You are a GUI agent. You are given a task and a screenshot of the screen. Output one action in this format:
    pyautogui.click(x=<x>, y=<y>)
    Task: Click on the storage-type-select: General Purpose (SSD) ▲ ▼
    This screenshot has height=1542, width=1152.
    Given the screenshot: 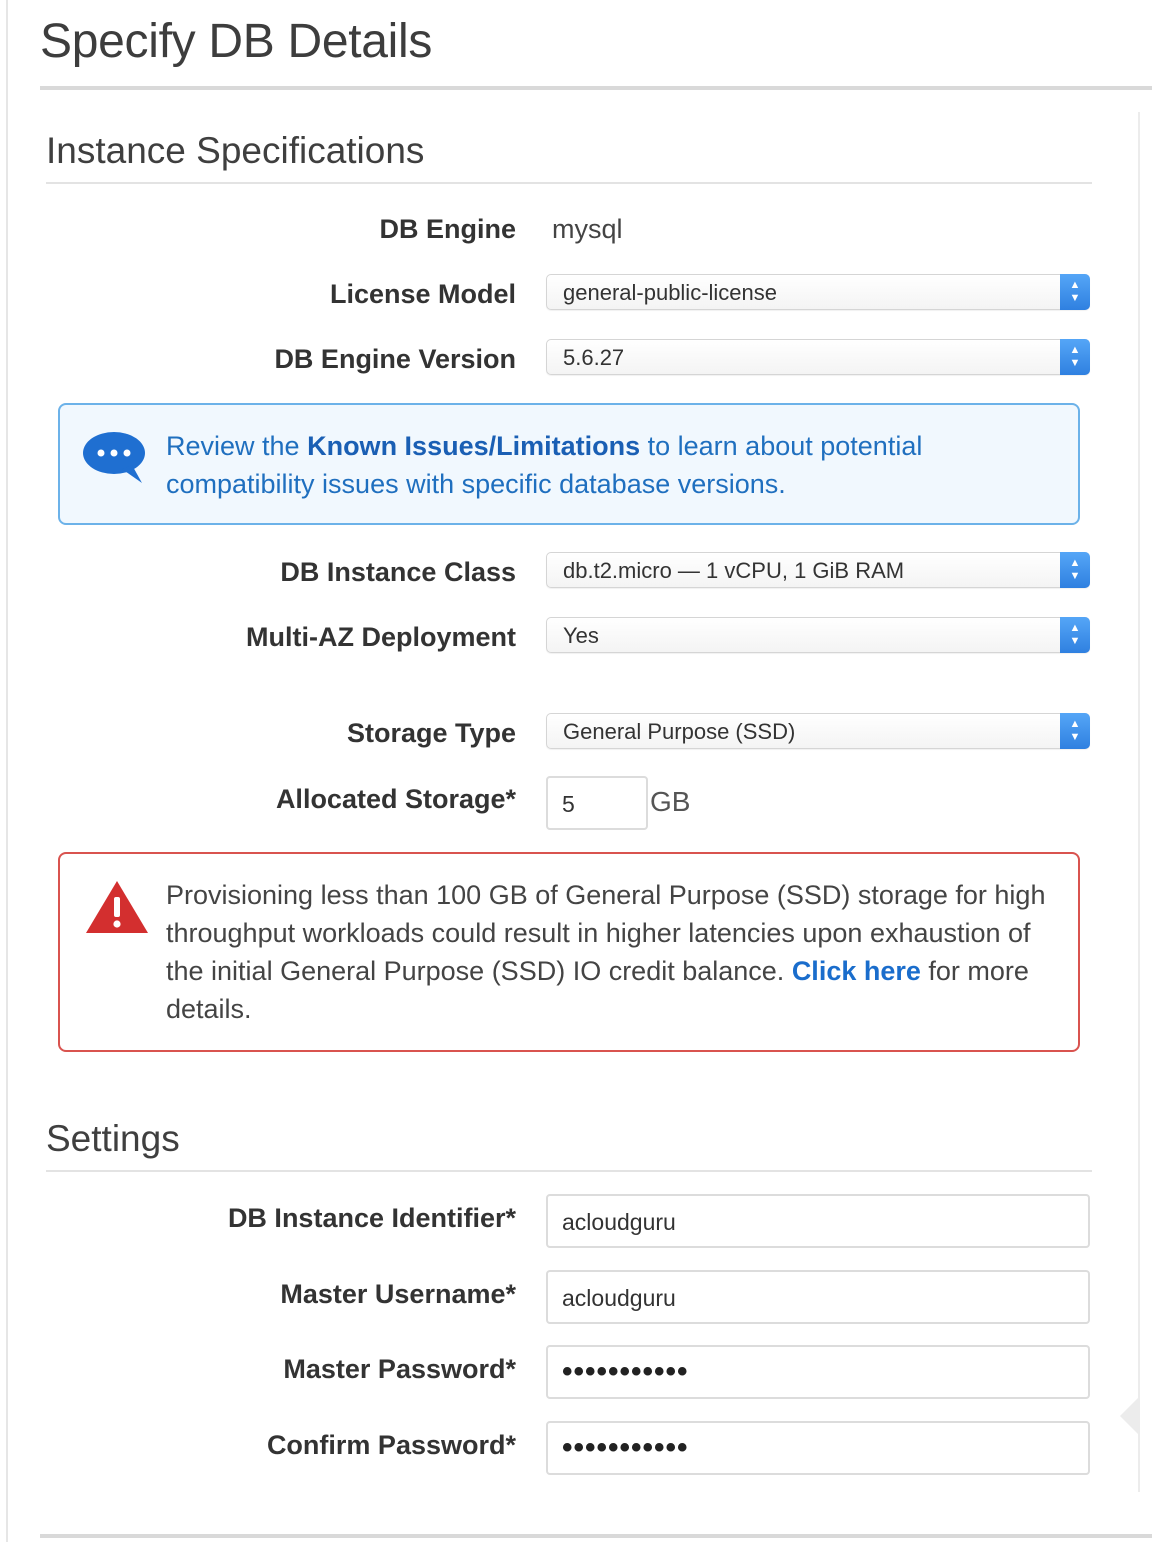 What is the action you would take?
    pyautogui.click(x=818, y=731)
    